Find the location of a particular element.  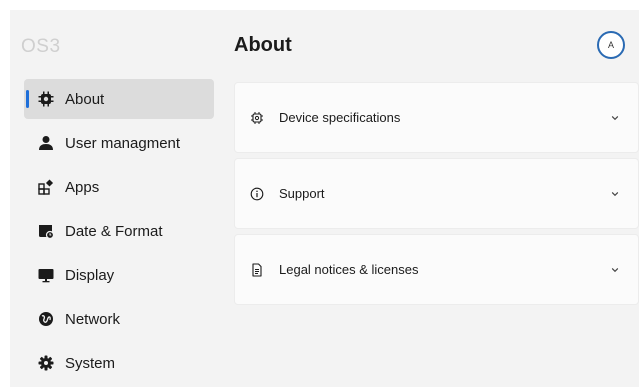

sidebar-item-user-management: User managment is located at coordinates (119, 143).